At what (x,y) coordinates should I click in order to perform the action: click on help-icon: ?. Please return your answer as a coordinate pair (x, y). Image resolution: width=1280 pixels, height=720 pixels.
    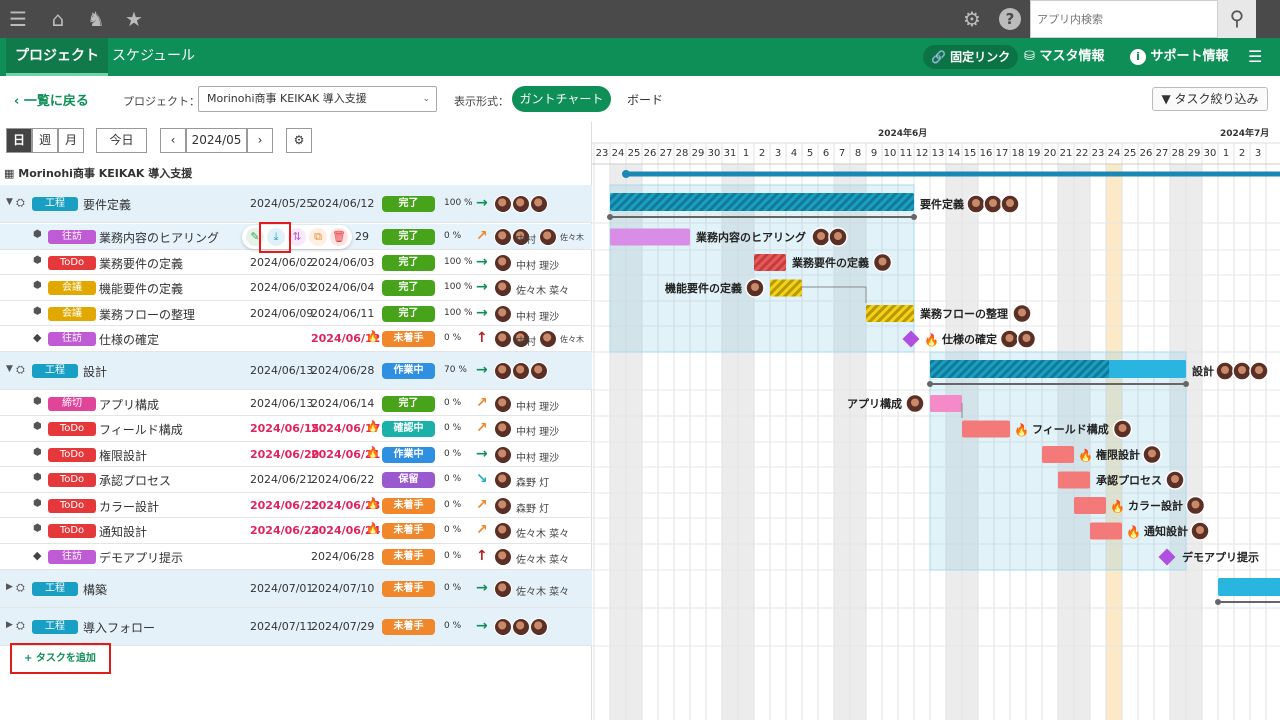
    Looking at the image, I should click on (1010, 19).